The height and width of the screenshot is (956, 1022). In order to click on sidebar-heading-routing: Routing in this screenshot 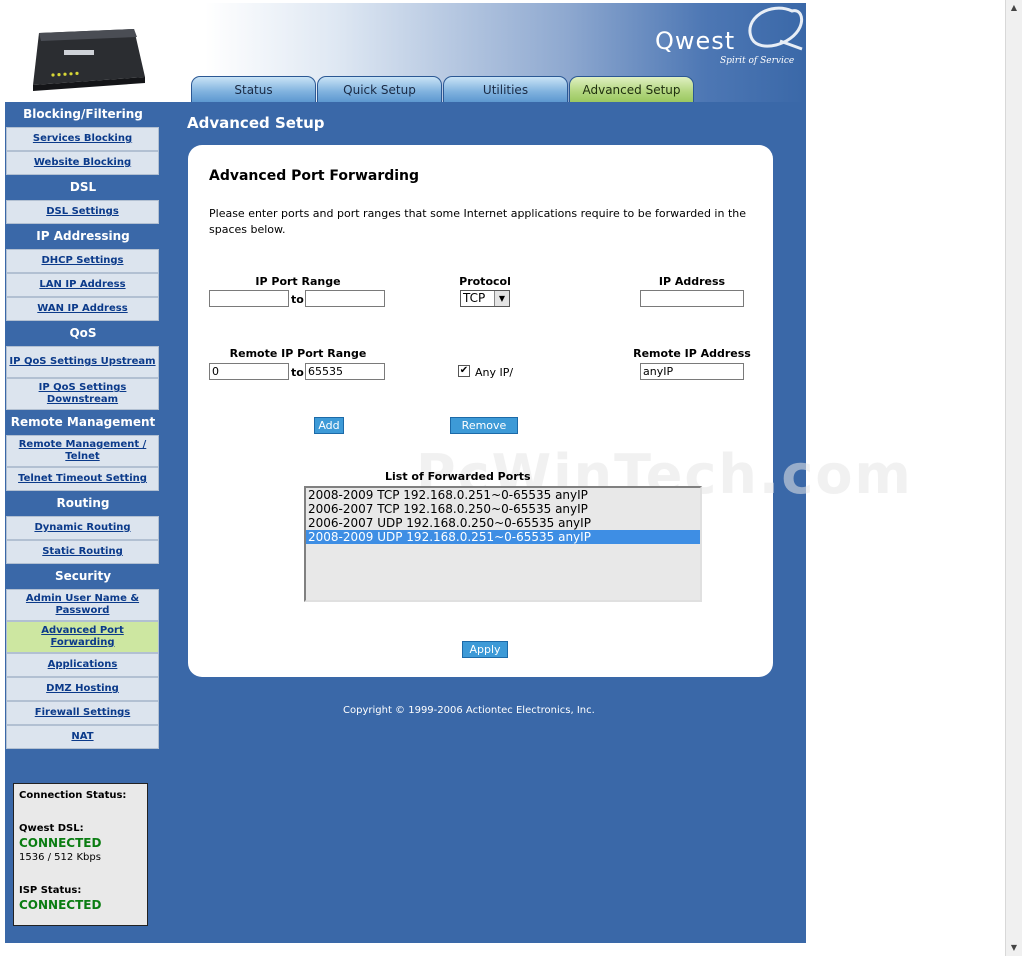, I will do `click(83, 503)`.